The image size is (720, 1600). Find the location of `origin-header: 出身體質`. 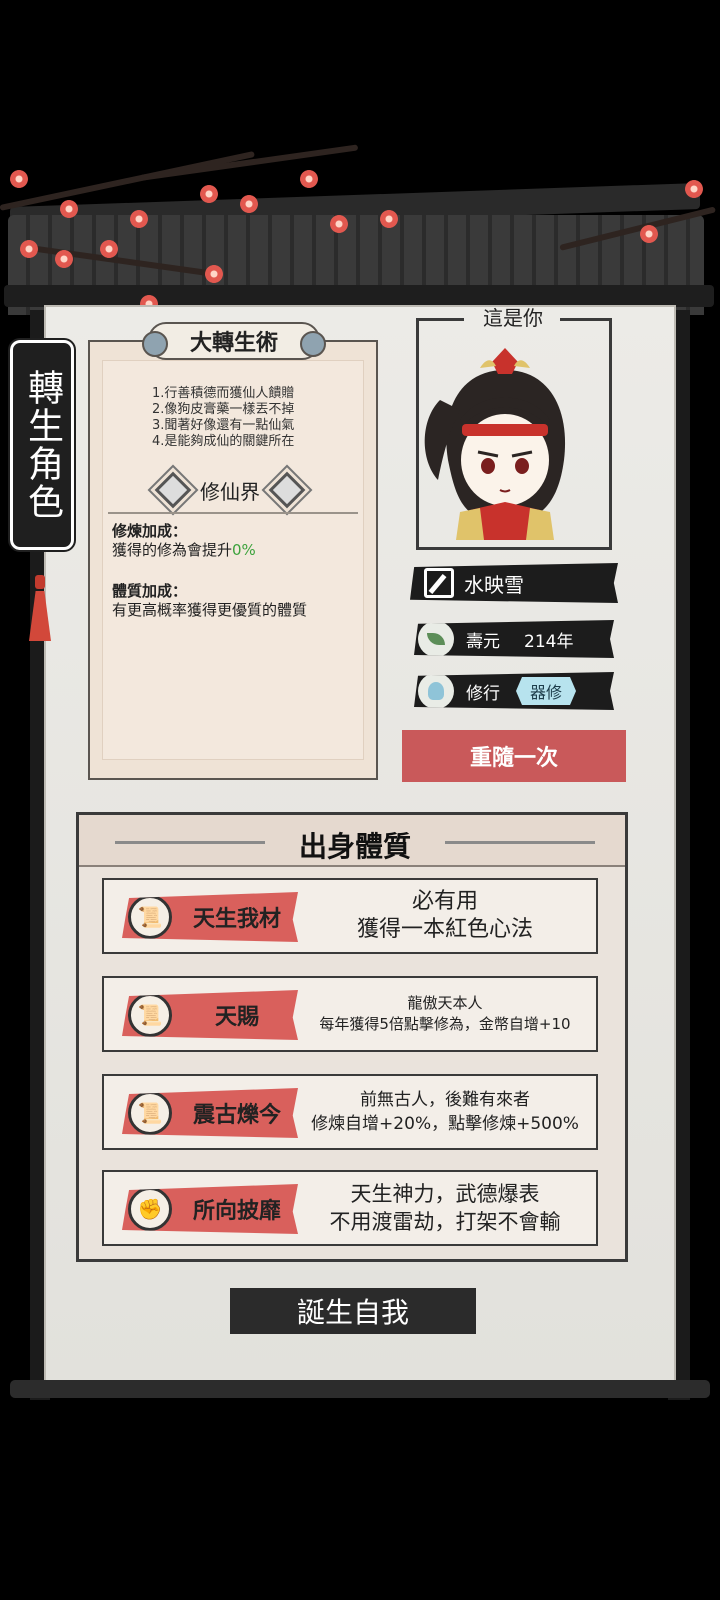

origin-header: 出身體質 is located at coordinates (352, 841).